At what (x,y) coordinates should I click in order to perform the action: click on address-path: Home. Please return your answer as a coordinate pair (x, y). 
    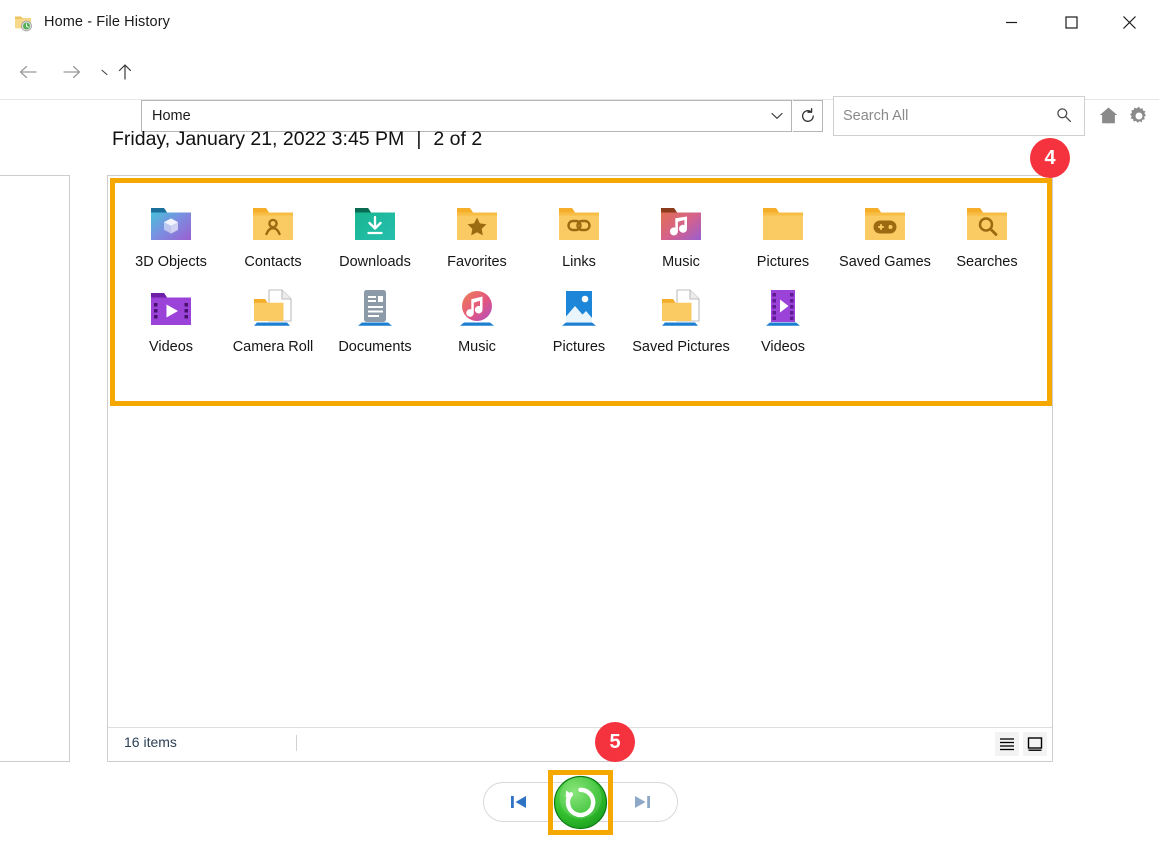
    Looking at the image, I should click on (171, 116).